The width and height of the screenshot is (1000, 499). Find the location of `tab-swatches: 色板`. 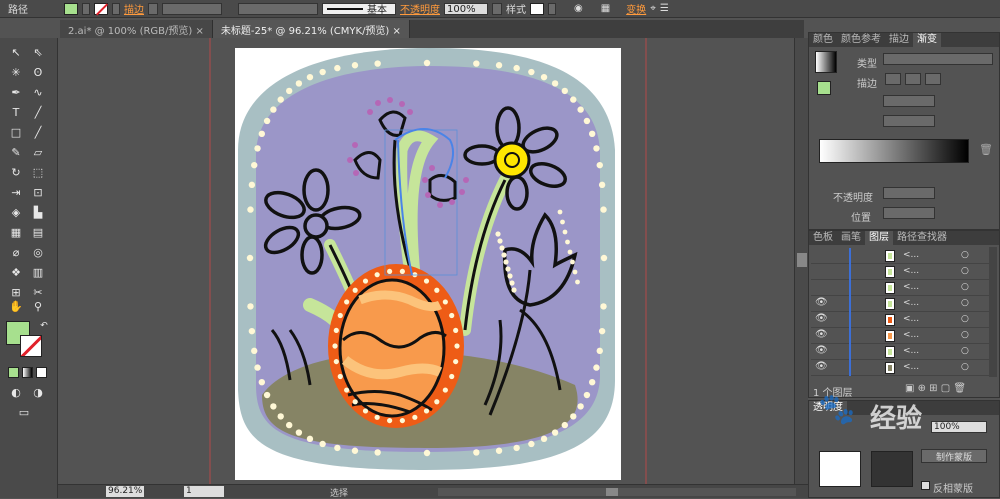

tab-swatches: 色板 is located at coordinates (823, 238).